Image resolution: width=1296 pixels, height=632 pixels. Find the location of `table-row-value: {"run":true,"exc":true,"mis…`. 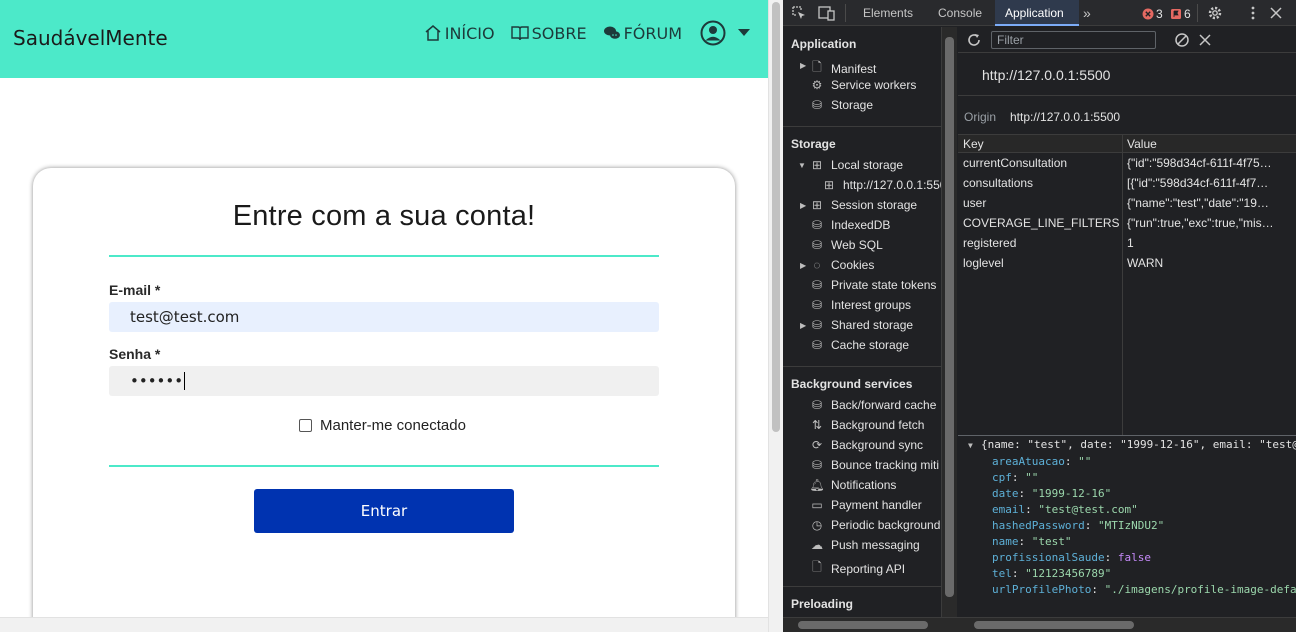

table-row-value: {"run":true,"exc":true,"mis… is located at coordinates (1209, 223).